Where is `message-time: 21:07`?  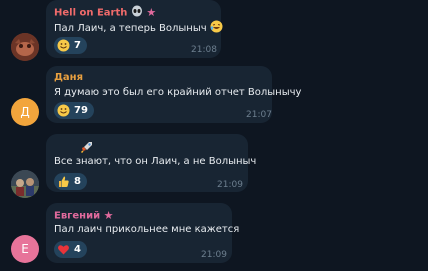 message-time: 21:07 is located at coordinates (259, 115).